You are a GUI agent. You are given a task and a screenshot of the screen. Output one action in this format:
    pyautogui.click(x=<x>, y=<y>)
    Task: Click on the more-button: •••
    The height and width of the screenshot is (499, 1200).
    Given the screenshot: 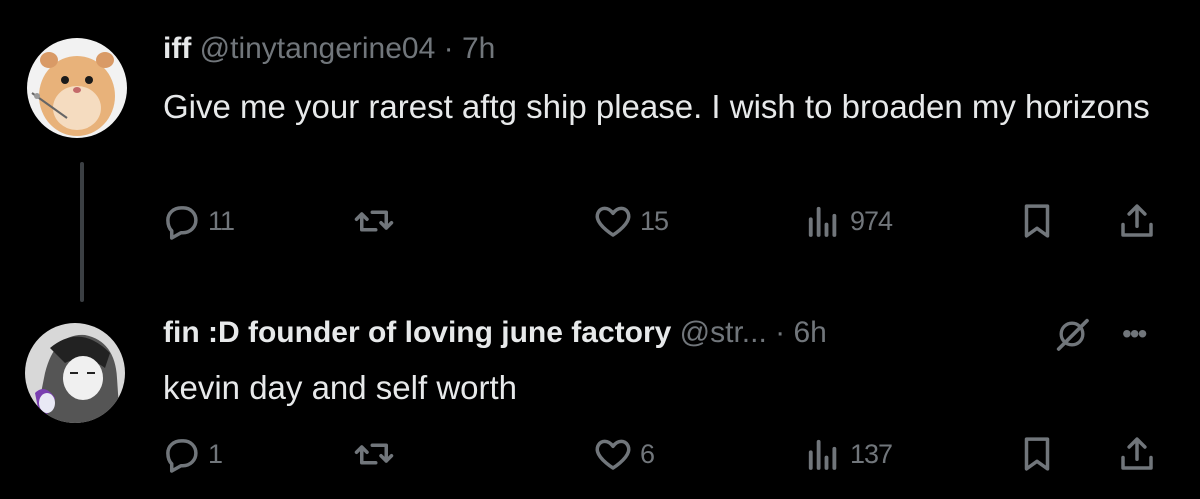 What is the action you would take?
    pyautogui.click(x=1134, y=334)
    